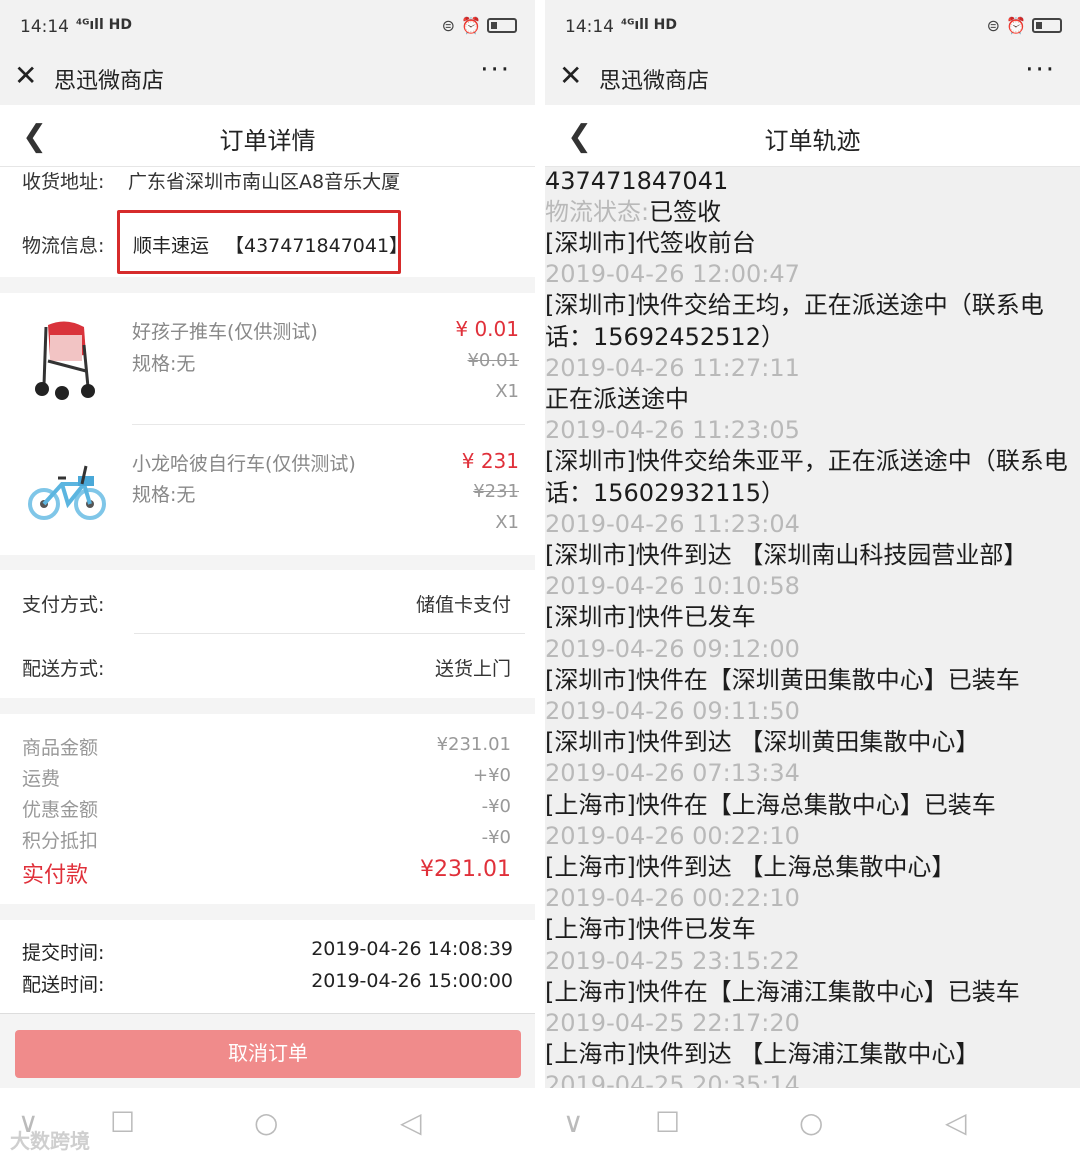  What do you see at coordinates (465, 869) in the screenshot?
I see `amount-paid-value: ¥231.01` at bounding box center [465, 869].